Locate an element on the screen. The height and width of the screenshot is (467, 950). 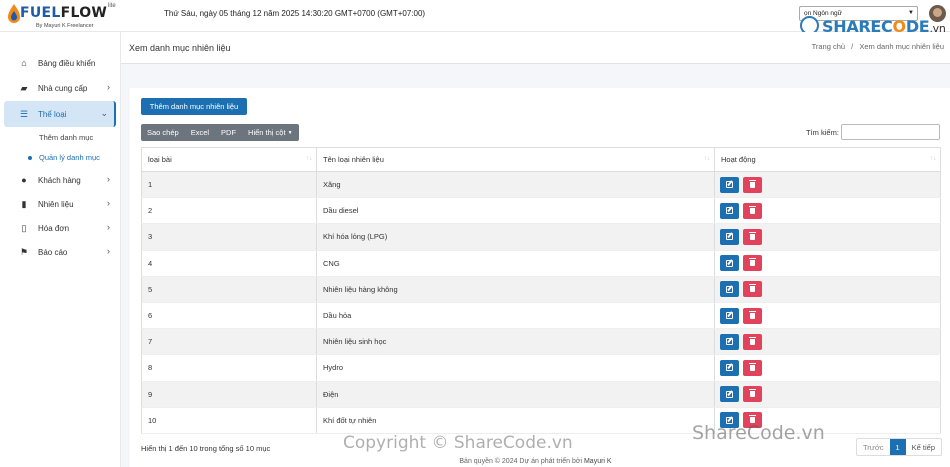
table-export-buttons: Sao chép Excel PDF Hiển thị cột ▼ is located at coordinates (220, 132).